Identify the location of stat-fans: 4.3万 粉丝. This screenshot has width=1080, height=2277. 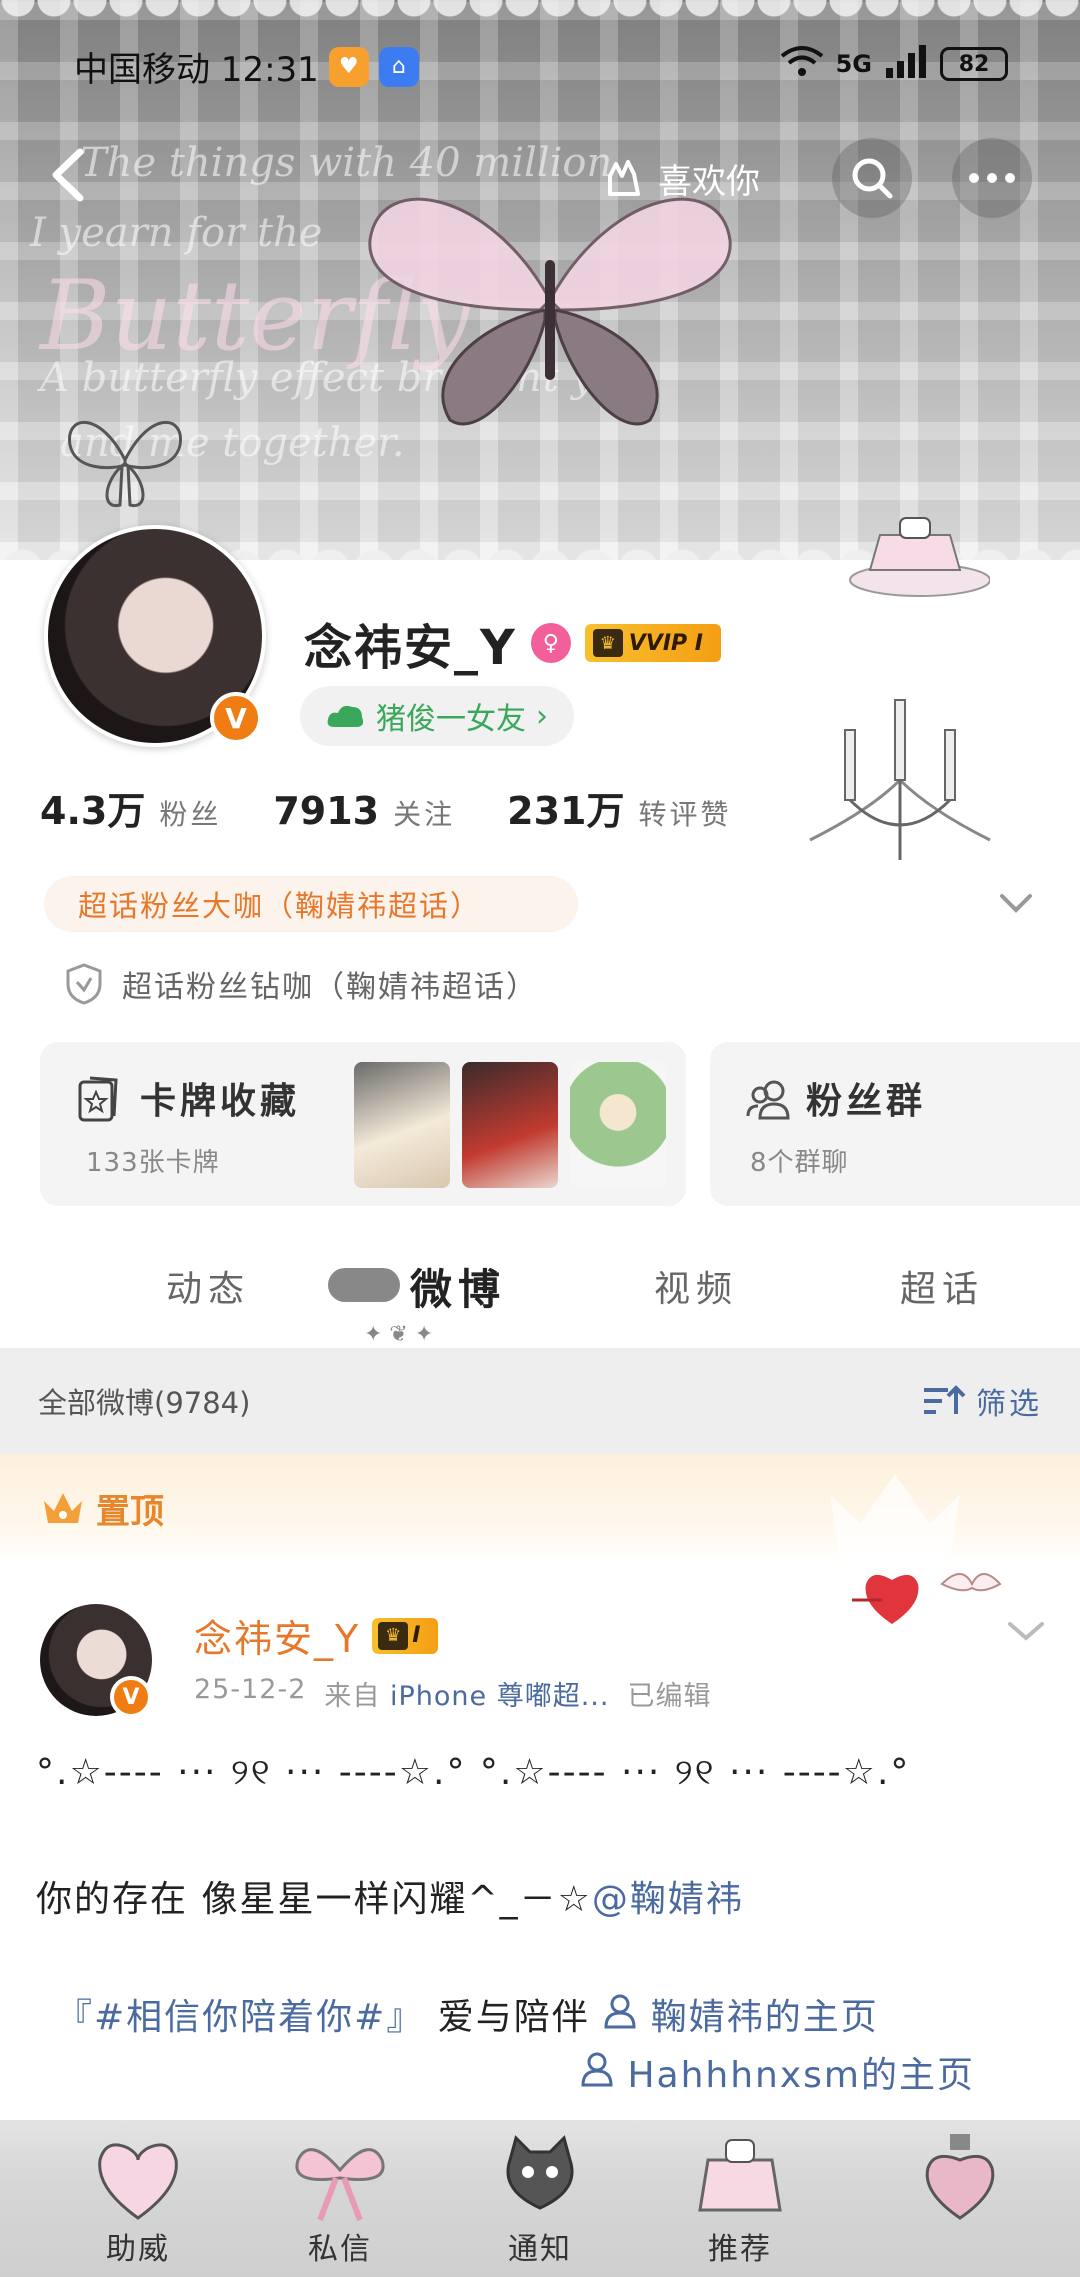
(130, 807).